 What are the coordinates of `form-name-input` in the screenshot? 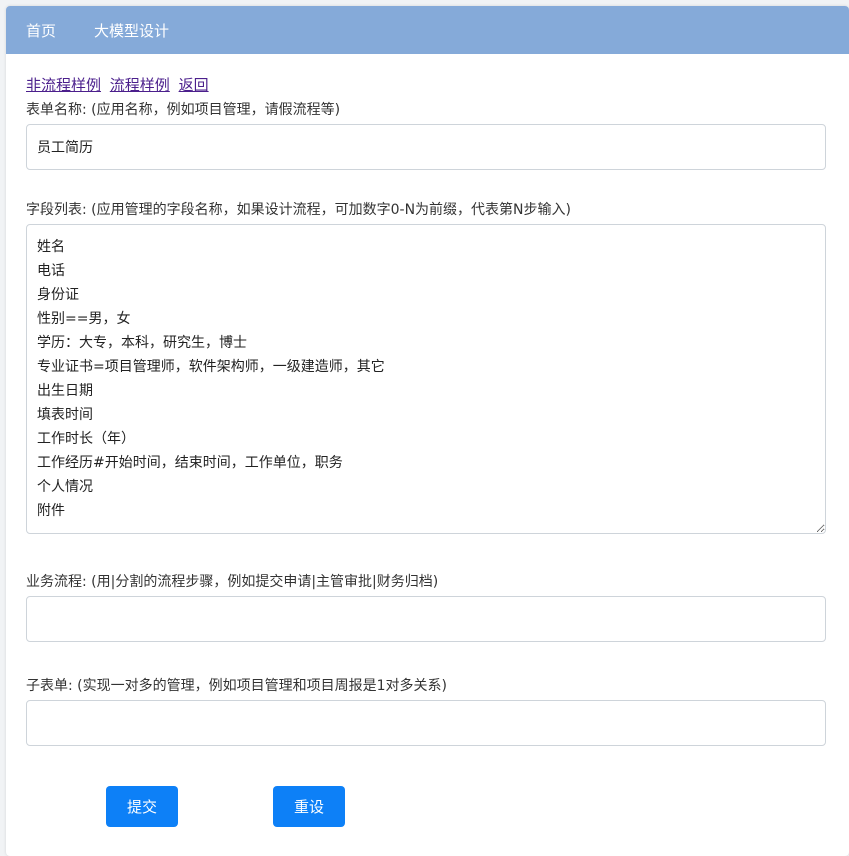 It's located at (426, 147).